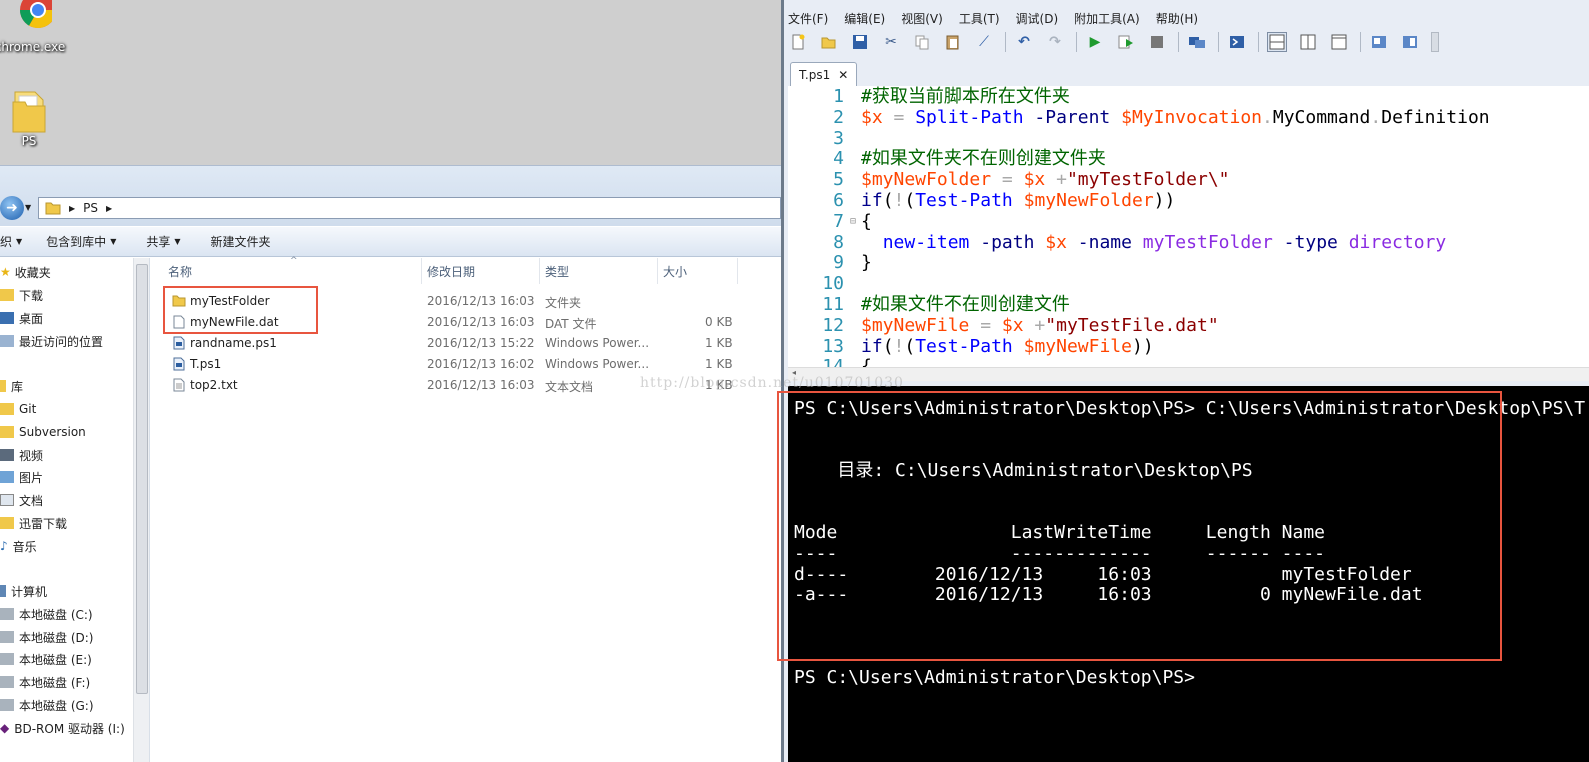  I want to click on breadcrumb-ps: PS, so click(90, 208).